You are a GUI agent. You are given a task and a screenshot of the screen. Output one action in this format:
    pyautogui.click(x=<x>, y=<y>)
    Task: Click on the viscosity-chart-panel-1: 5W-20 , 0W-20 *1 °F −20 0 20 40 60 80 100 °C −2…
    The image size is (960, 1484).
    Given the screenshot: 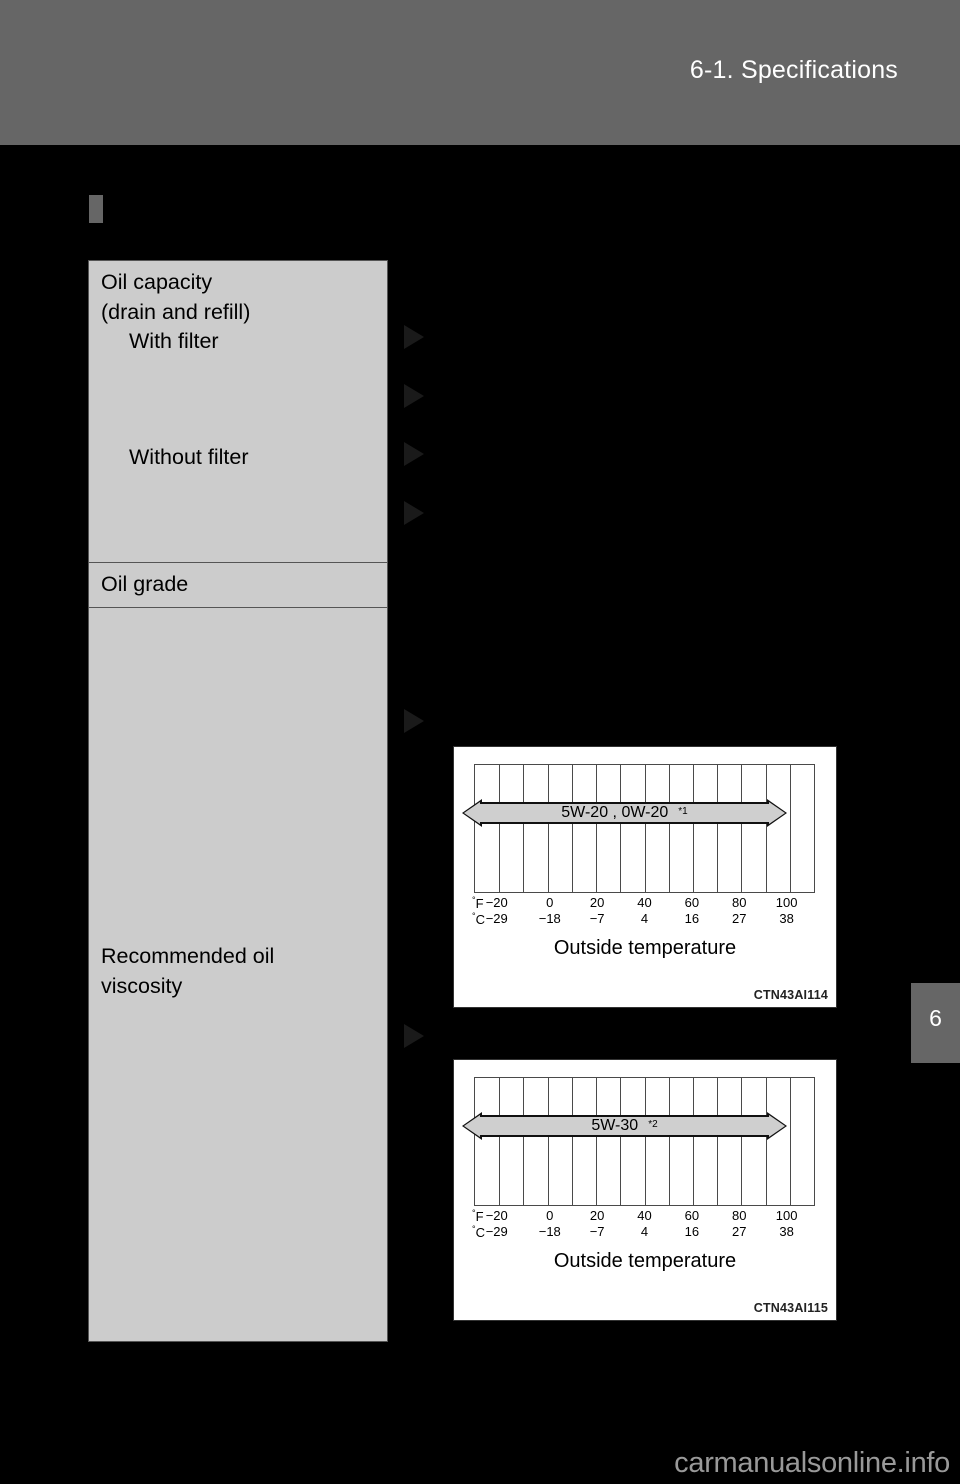 What is the action you would take?
    pyautogui.click(x=645, y=877)
    